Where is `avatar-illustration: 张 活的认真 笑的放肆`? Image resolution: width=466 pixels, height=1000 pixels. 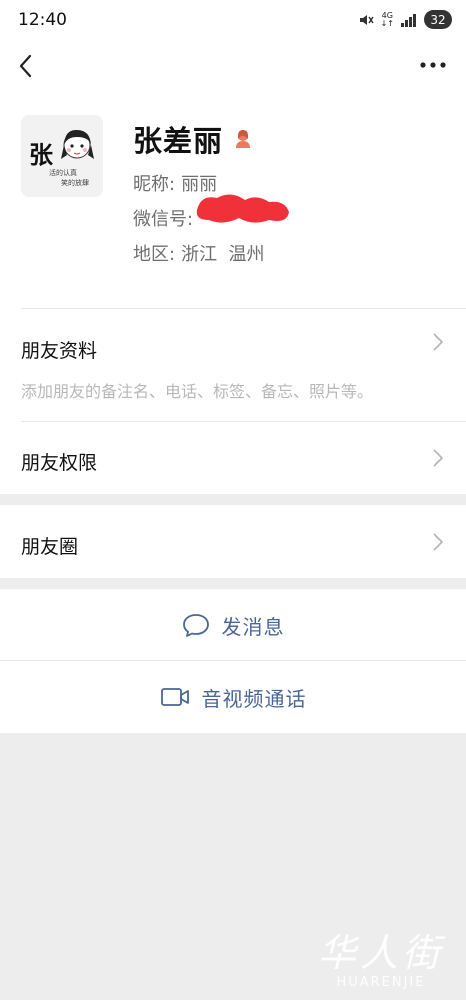 avatar-illustration: 张 活的认真 笑的放肆 is located at coordinates (62, 156).